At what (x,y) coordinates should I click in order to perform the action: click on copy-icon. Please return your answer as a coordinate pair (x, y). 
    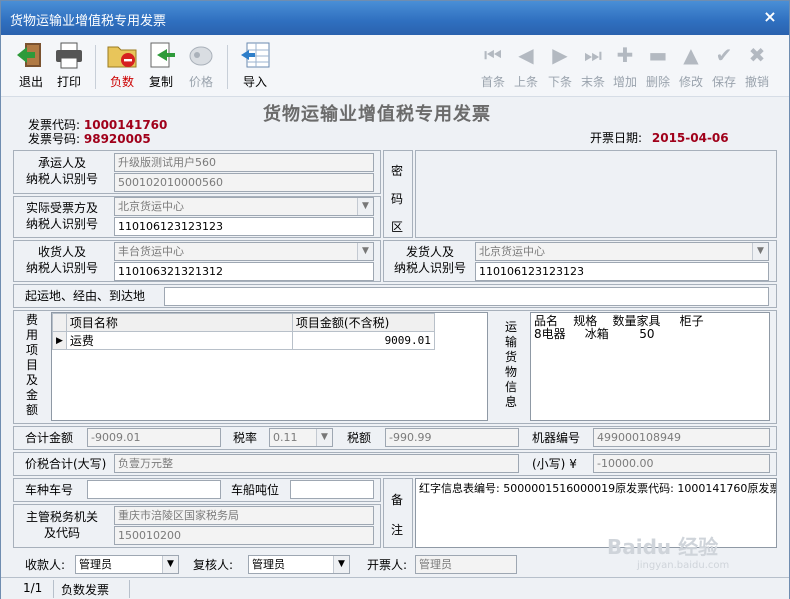
    Looking at the image, I should click on (161, 55).